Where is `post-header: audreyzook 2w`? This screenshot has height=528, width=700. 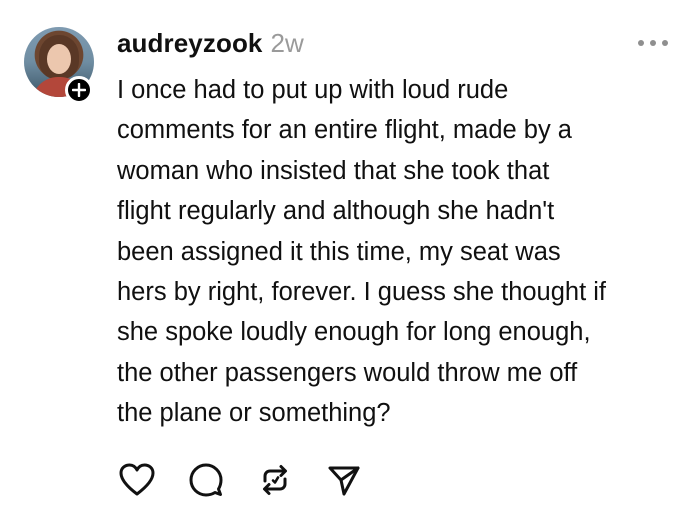
post-header: audreyzook 2w is located at coordinates (210, 46).